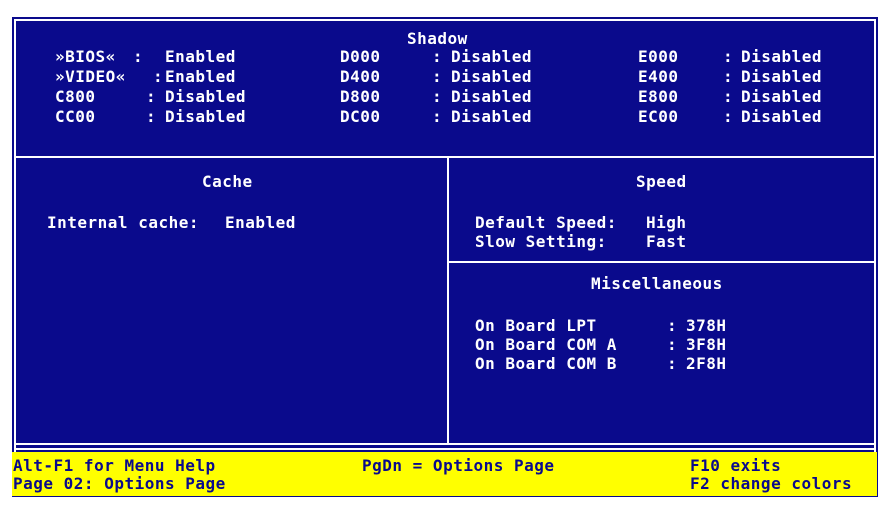 Image resolution: width=889 pixels, height=506 pixels. I want to click on misc-value: 2F8H, so click(706, 363).